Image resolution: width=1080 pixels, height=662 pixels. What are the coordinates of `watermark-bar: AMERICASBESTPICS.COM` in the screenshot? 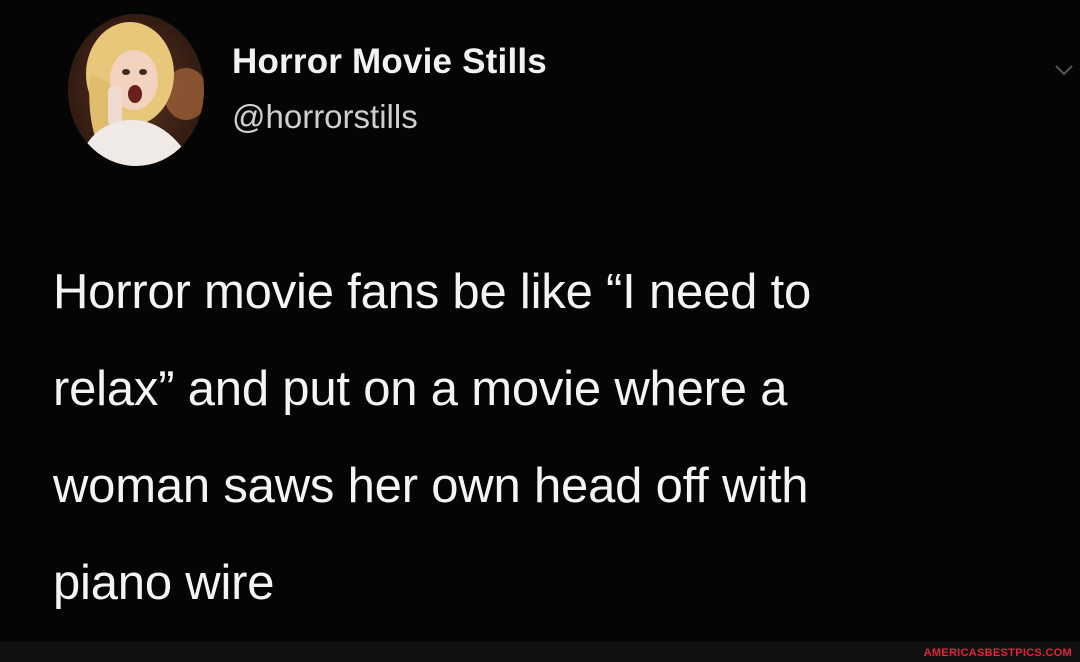 It's located at (540, 652).